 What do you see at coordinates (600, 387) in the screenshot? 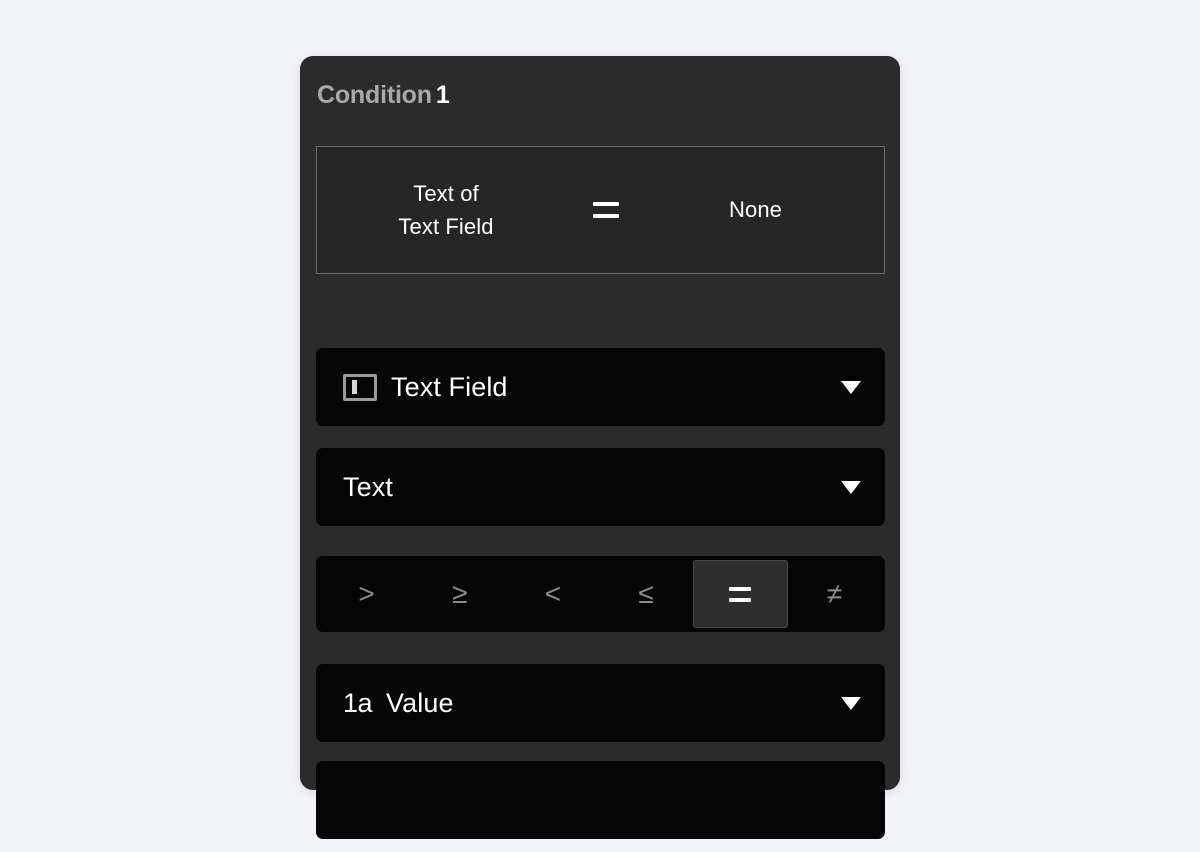
I see `element-select: Text Field` at bounding box center [600, 387].